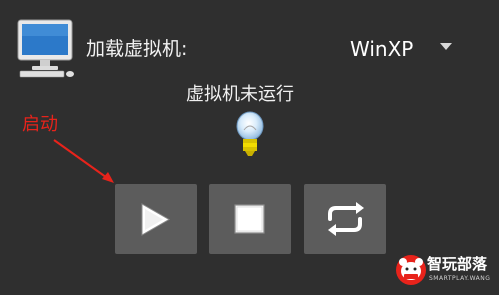 The width and height of the screenshot is (499, 295). I want to click on computer-icon, so click(45, 48).